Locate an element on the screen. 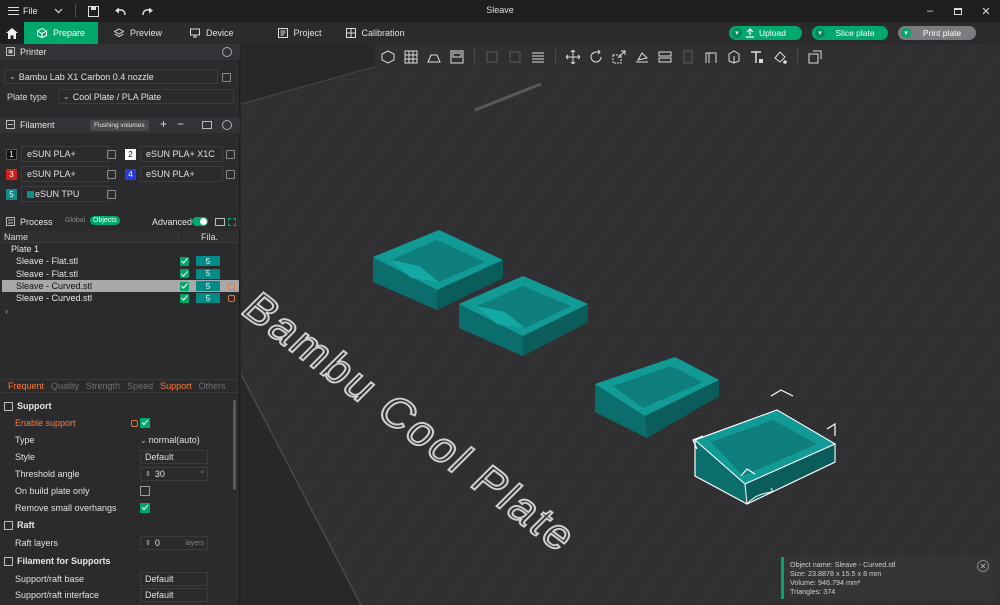 The width and height of the screenshot is (1000, 605). arrange-icon is located at coordinates (457, 57).